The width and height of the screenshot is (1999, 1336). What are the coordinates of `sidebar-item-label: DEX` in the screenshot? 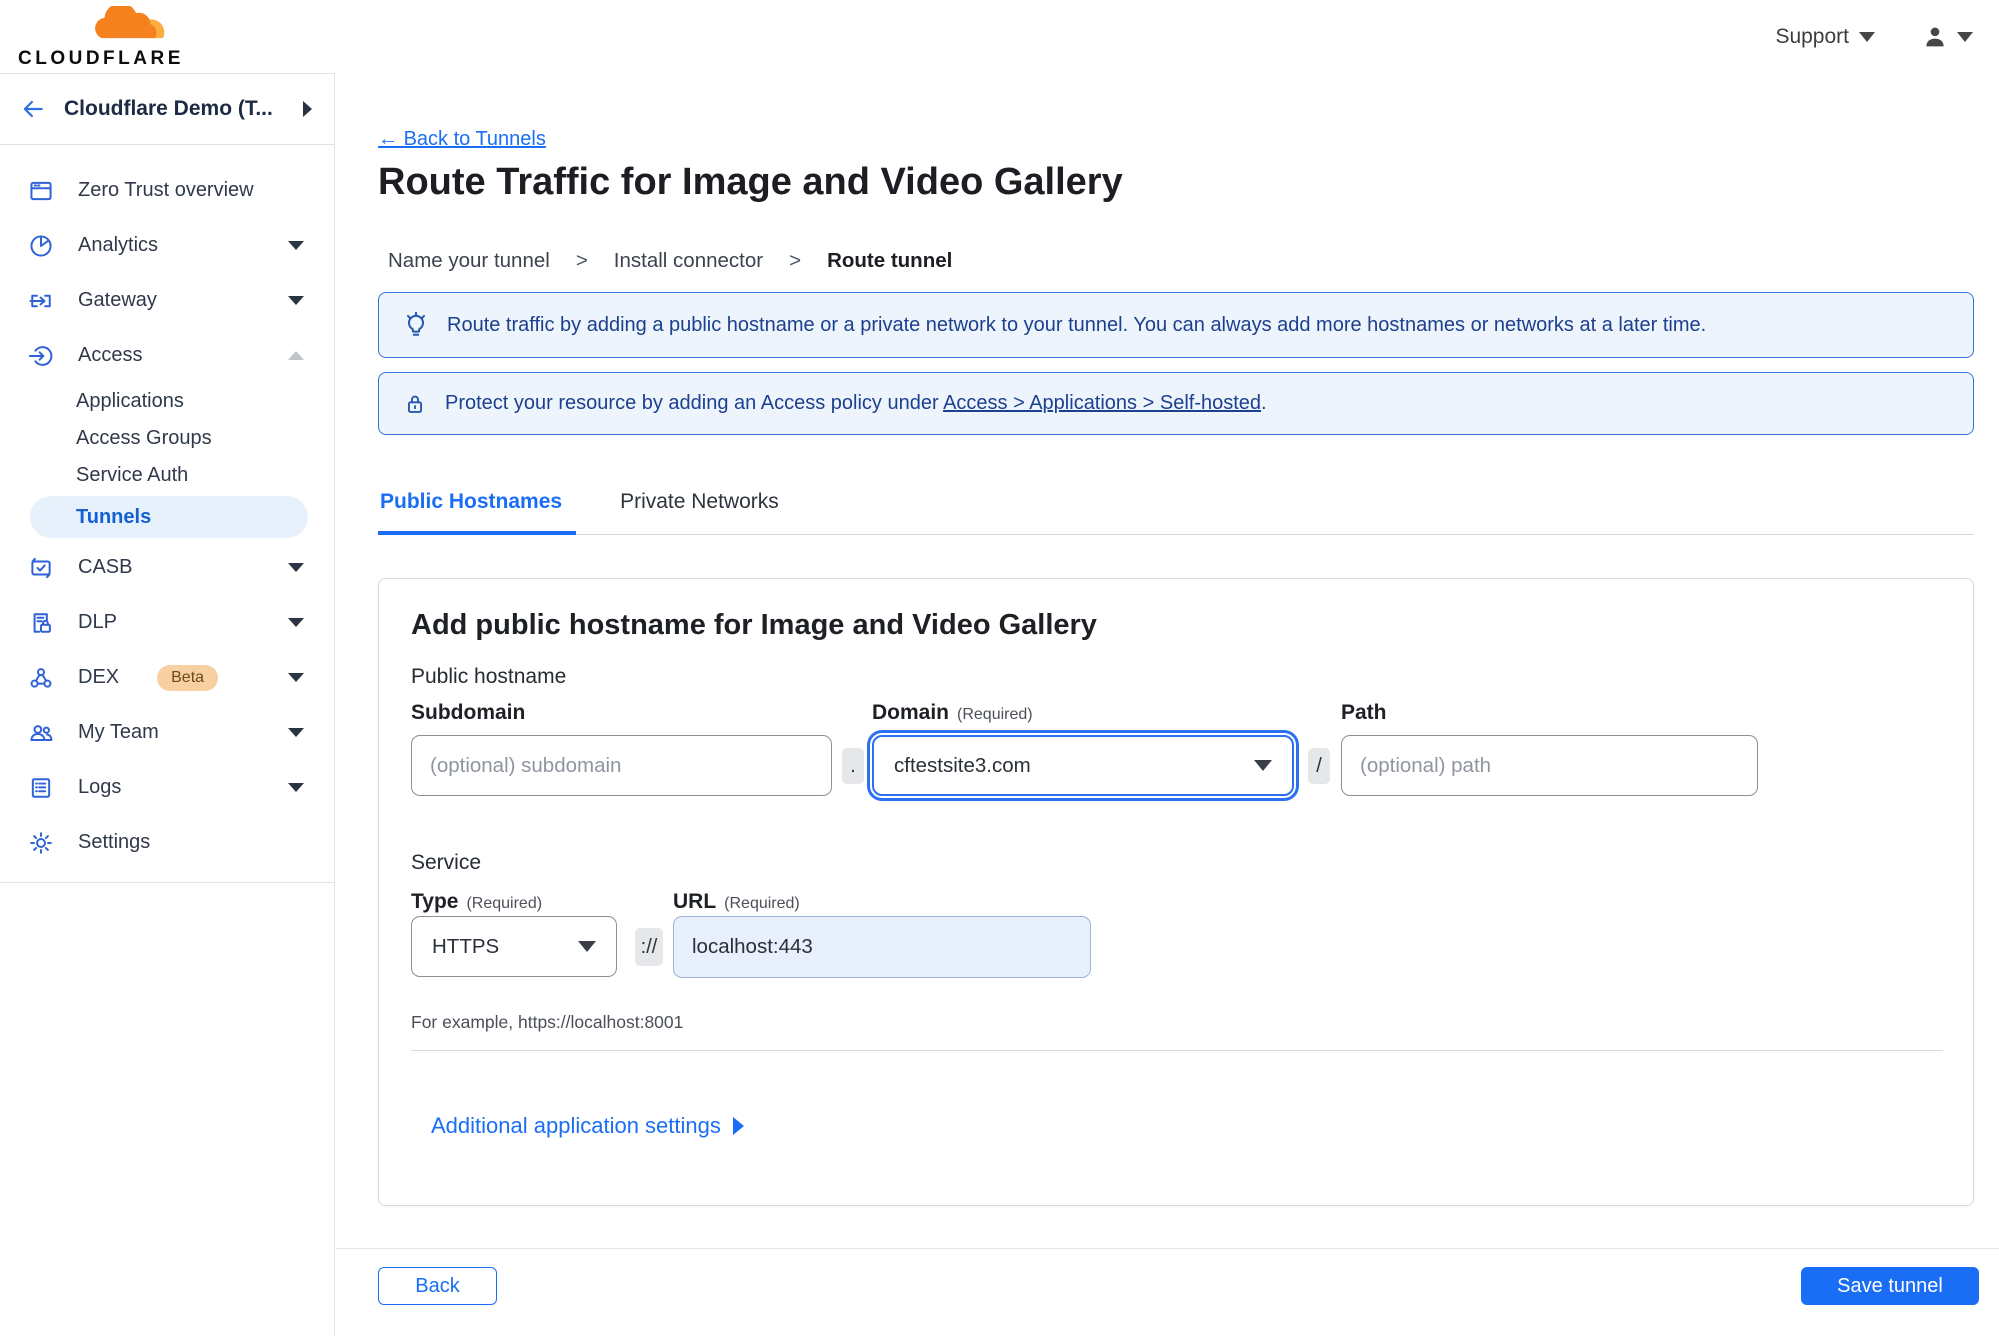 It's located at (99, 677).